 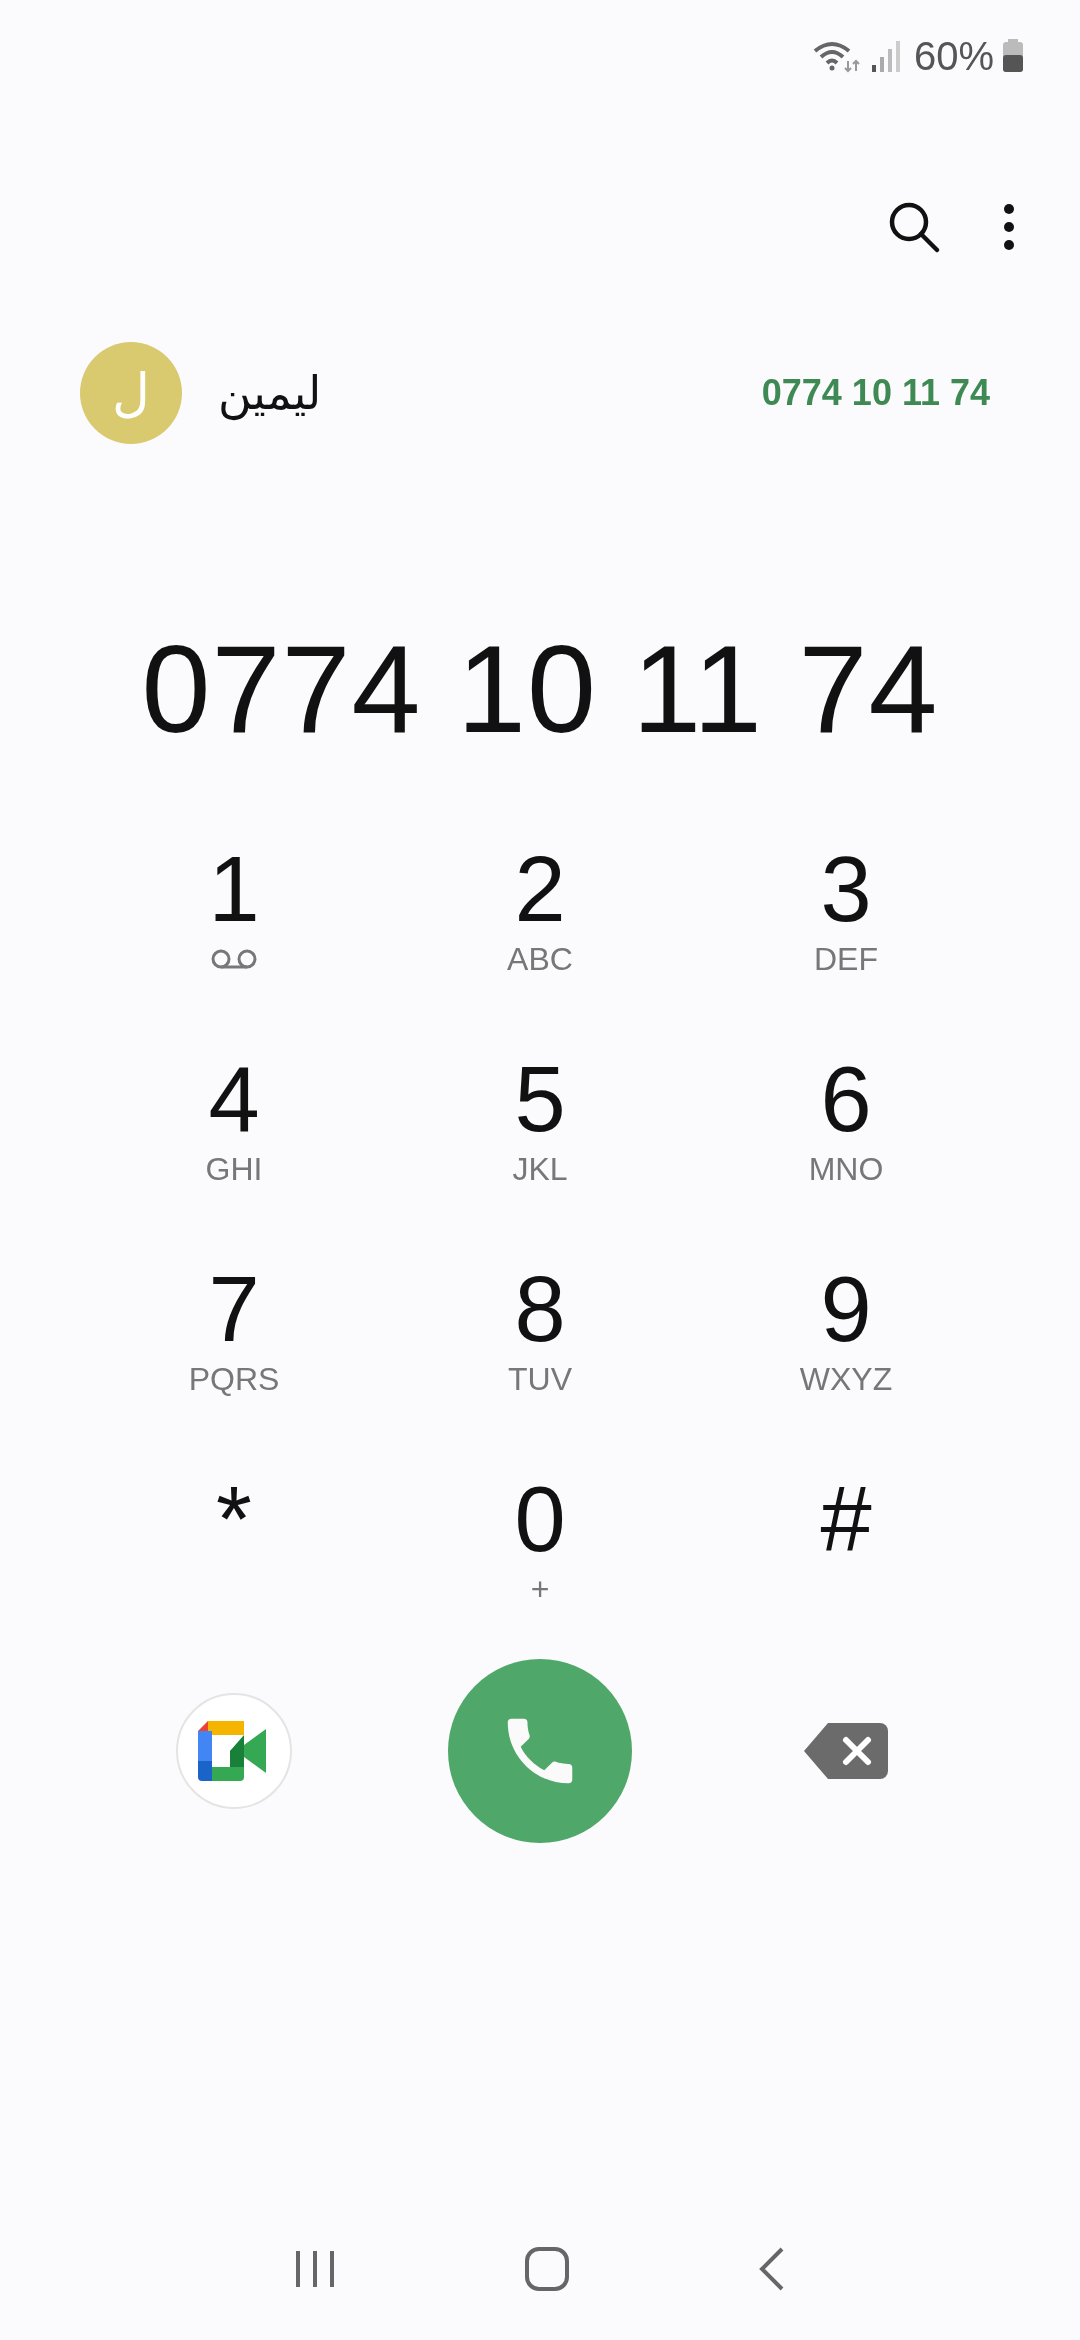 I want to click on battery-icon, so click(x=1013, y=56).